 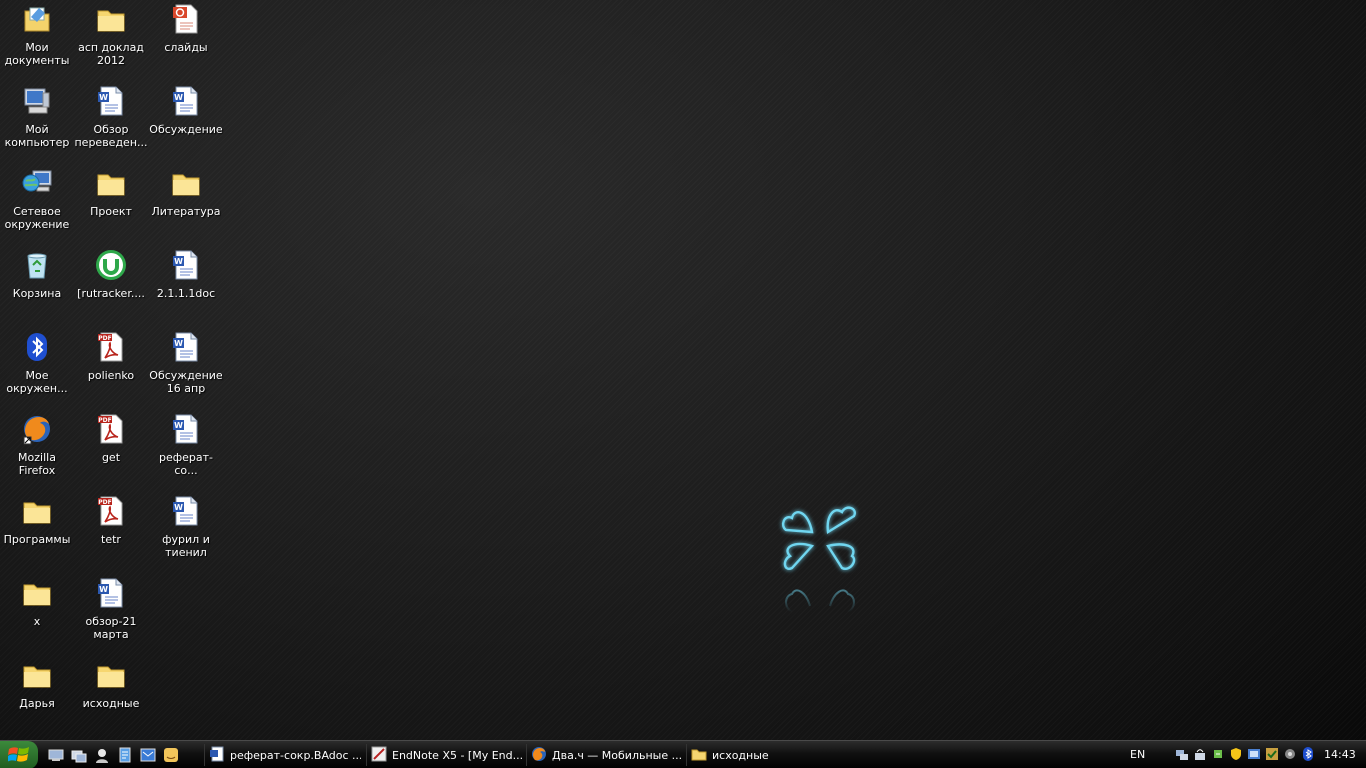 What do you see at coordinates (147, 754) in the screenshot?
I see `outlook-icon` at bounding box center [147, 754].